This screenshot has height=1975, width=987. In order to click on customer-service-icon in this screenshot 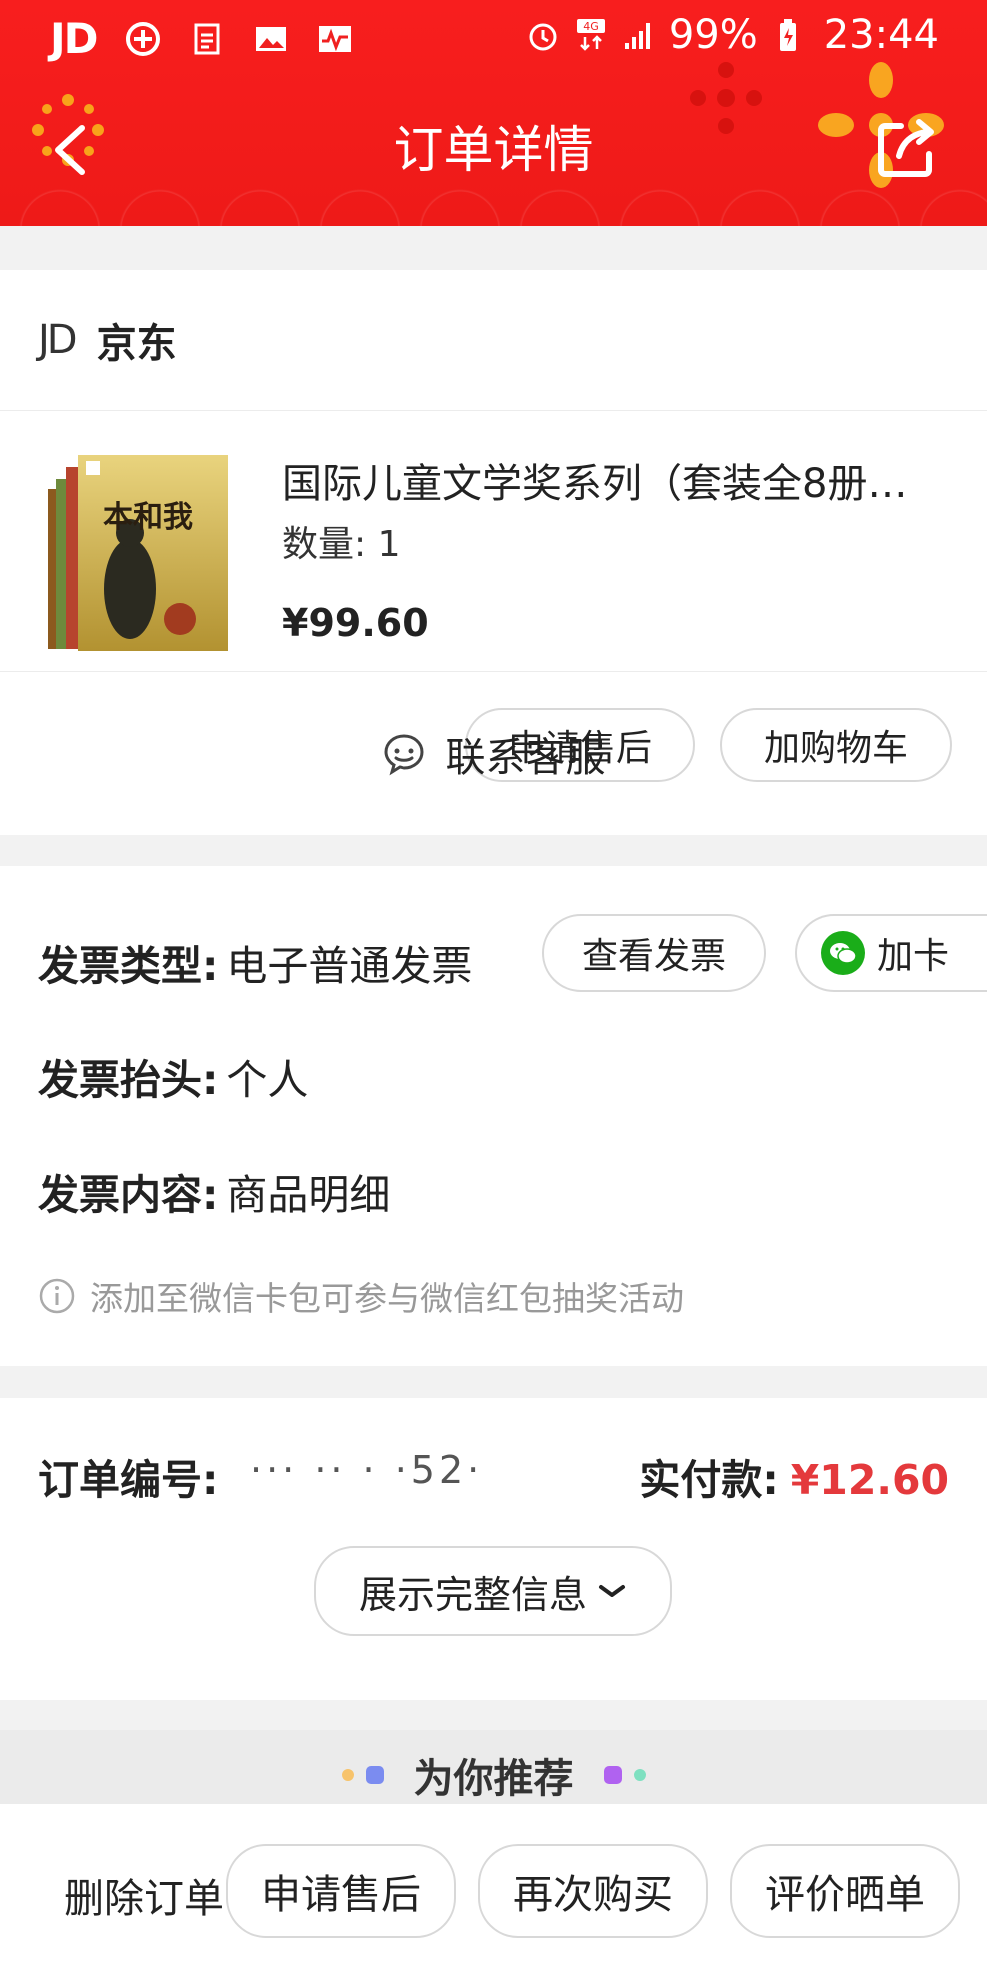, I will do `click(403, 754)`.